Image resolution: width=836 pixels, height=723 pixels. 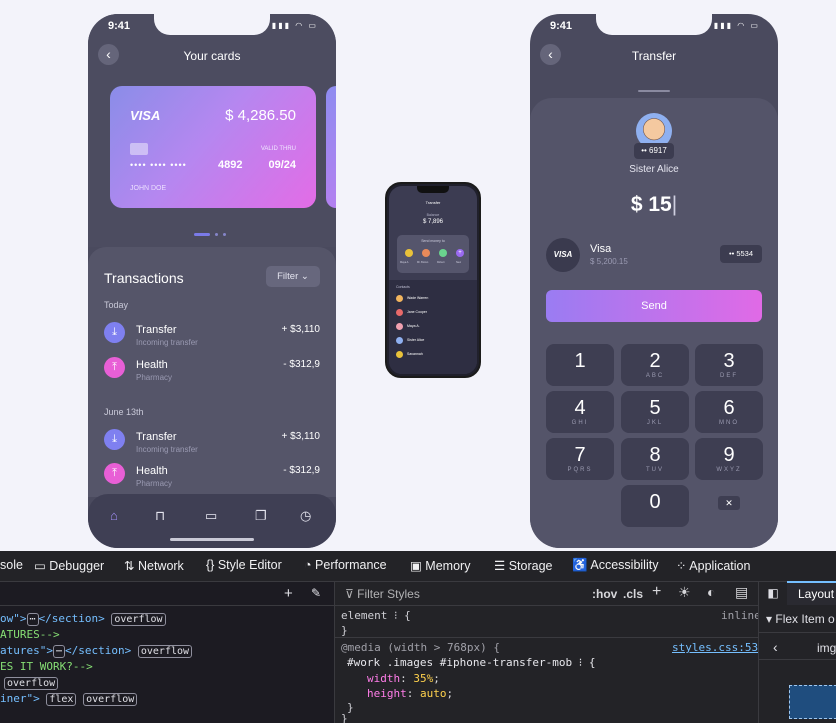 I want to click on mini-contact-name: Savannah, so click(x=415, y=354).